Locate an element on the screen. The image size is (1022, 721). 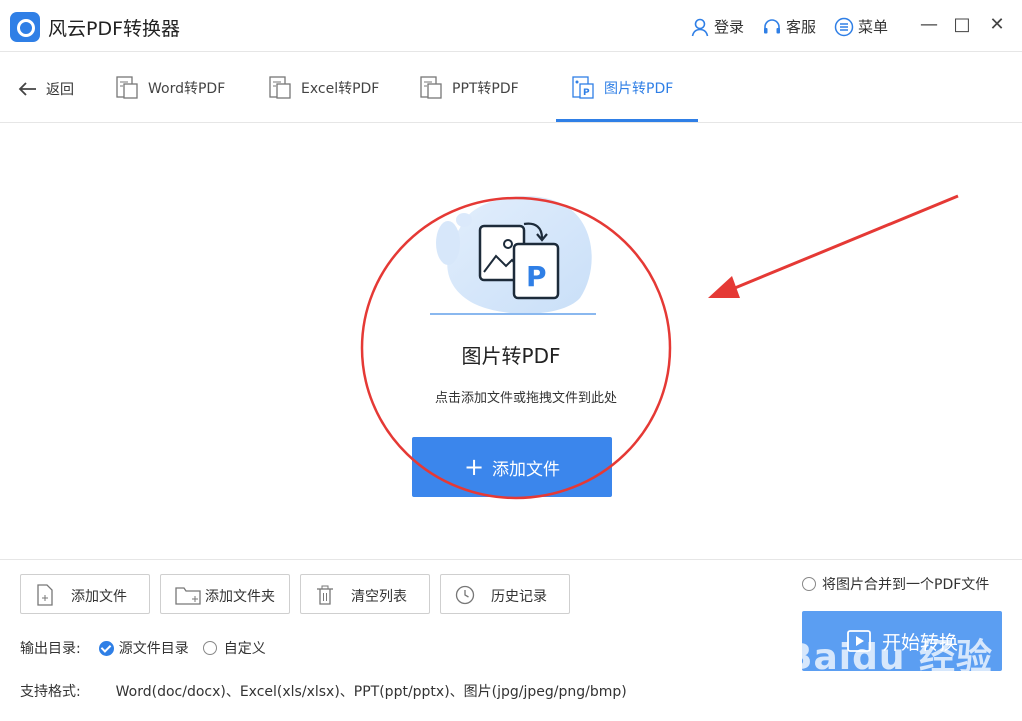
add-folder-button: 添加文件夹 is located at coordinates (225, 594).